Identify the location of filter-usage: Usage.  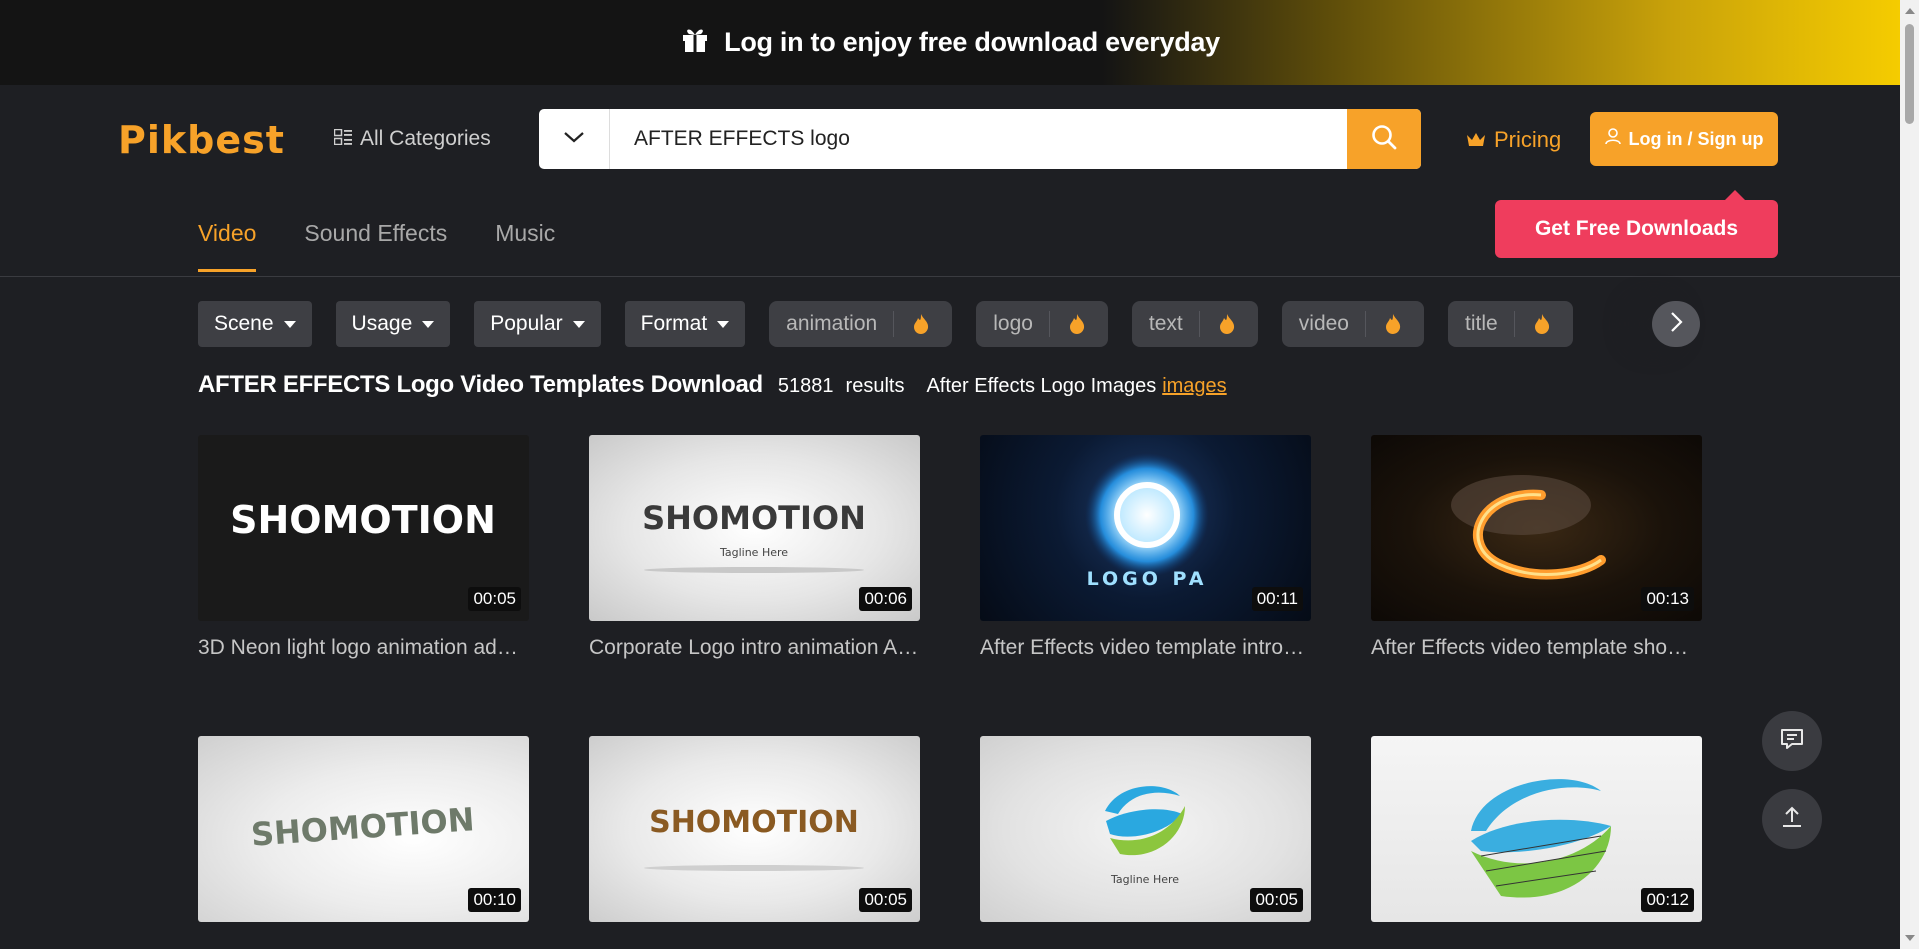
(393, 324).